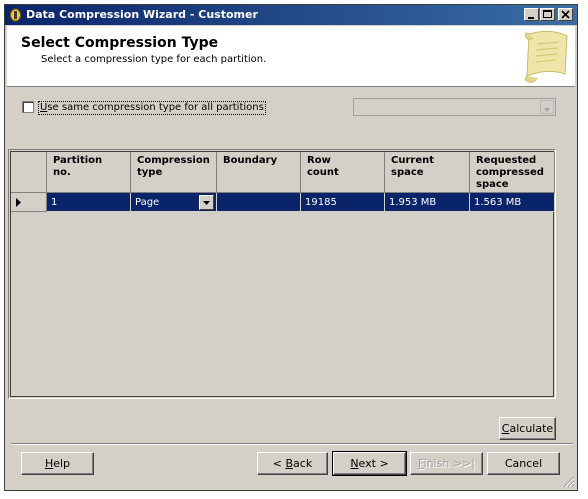  What do you see at coordinates (142, 14) in the screenshot?
I see `window-title: Data Compression Wizard - Customer` at bounding box center [142, 14].